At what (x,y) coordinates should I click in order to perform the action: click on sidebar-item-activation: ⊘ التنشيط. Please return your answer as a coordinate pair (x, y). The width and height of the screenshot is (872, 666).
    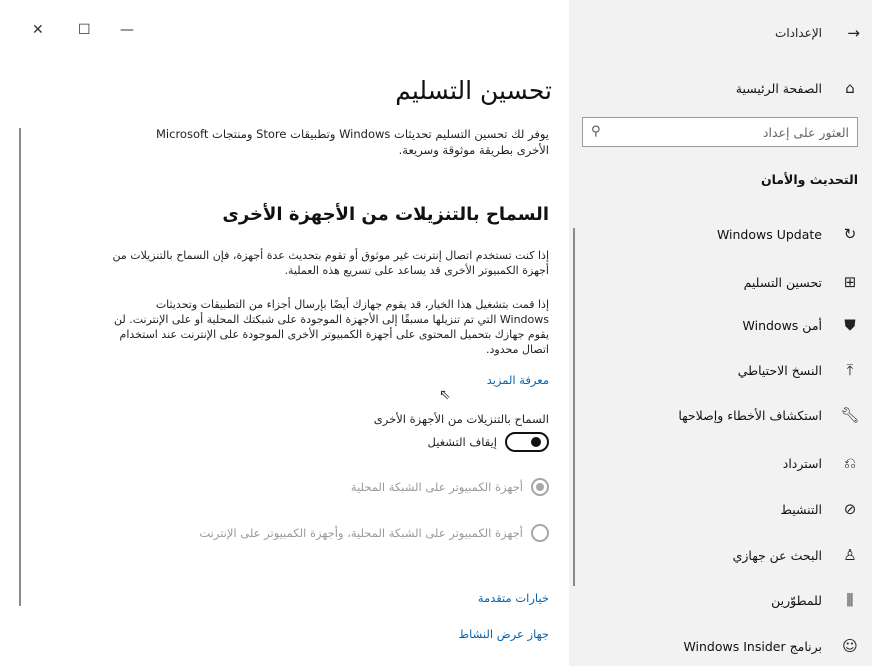
    Looking at the image, I should click on (720, 509).